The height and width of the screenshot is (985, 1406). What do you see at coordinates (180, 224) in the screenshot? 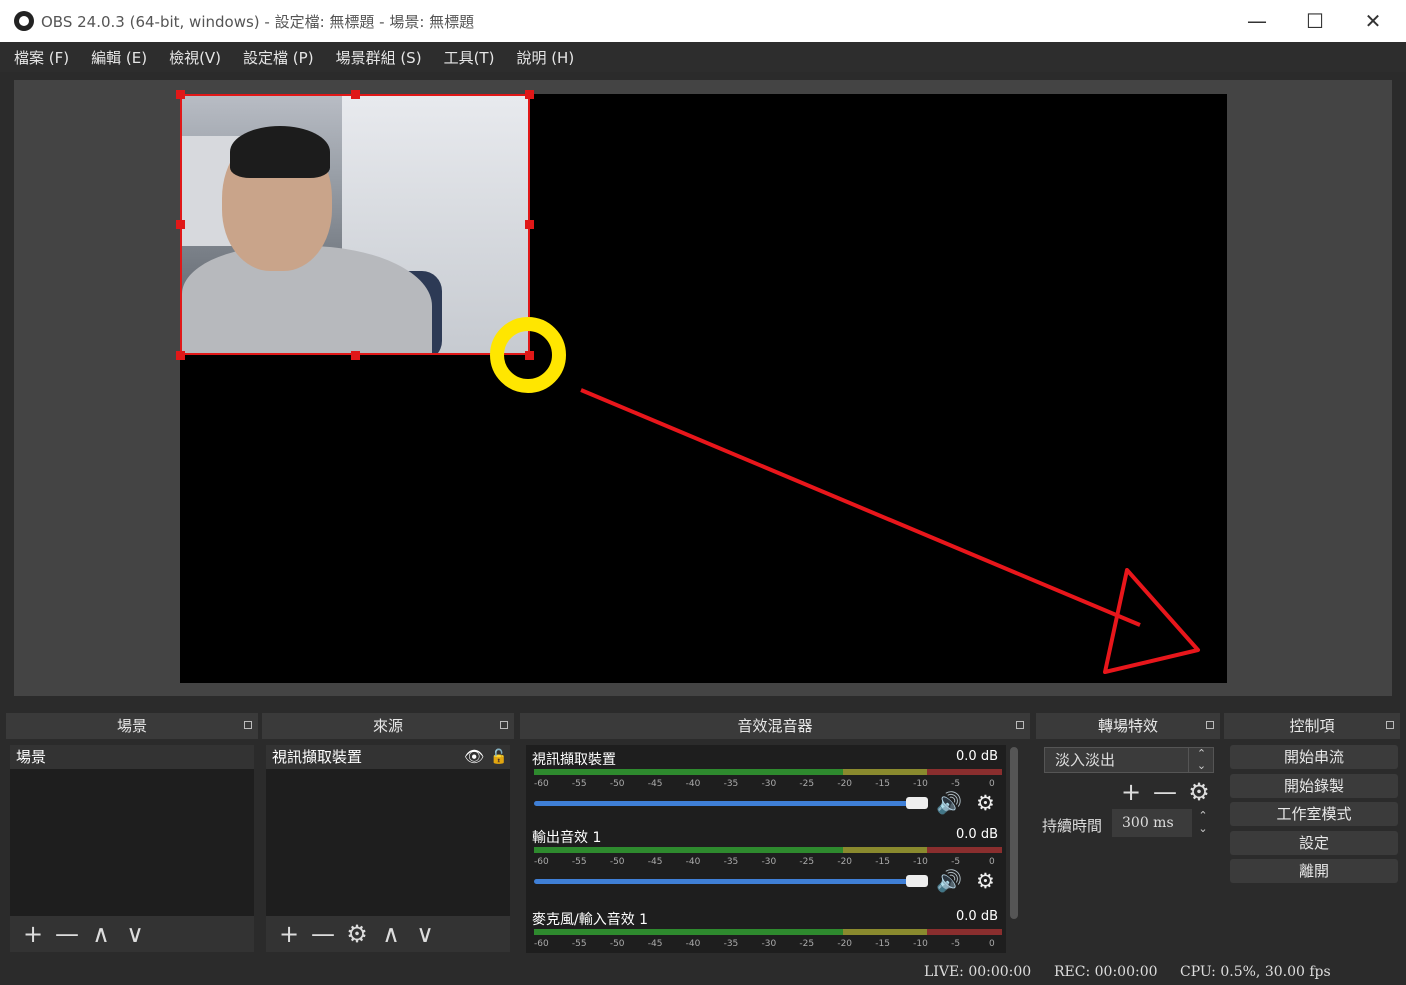
I see `resize-handle-left` at bounding box center [180, 224].